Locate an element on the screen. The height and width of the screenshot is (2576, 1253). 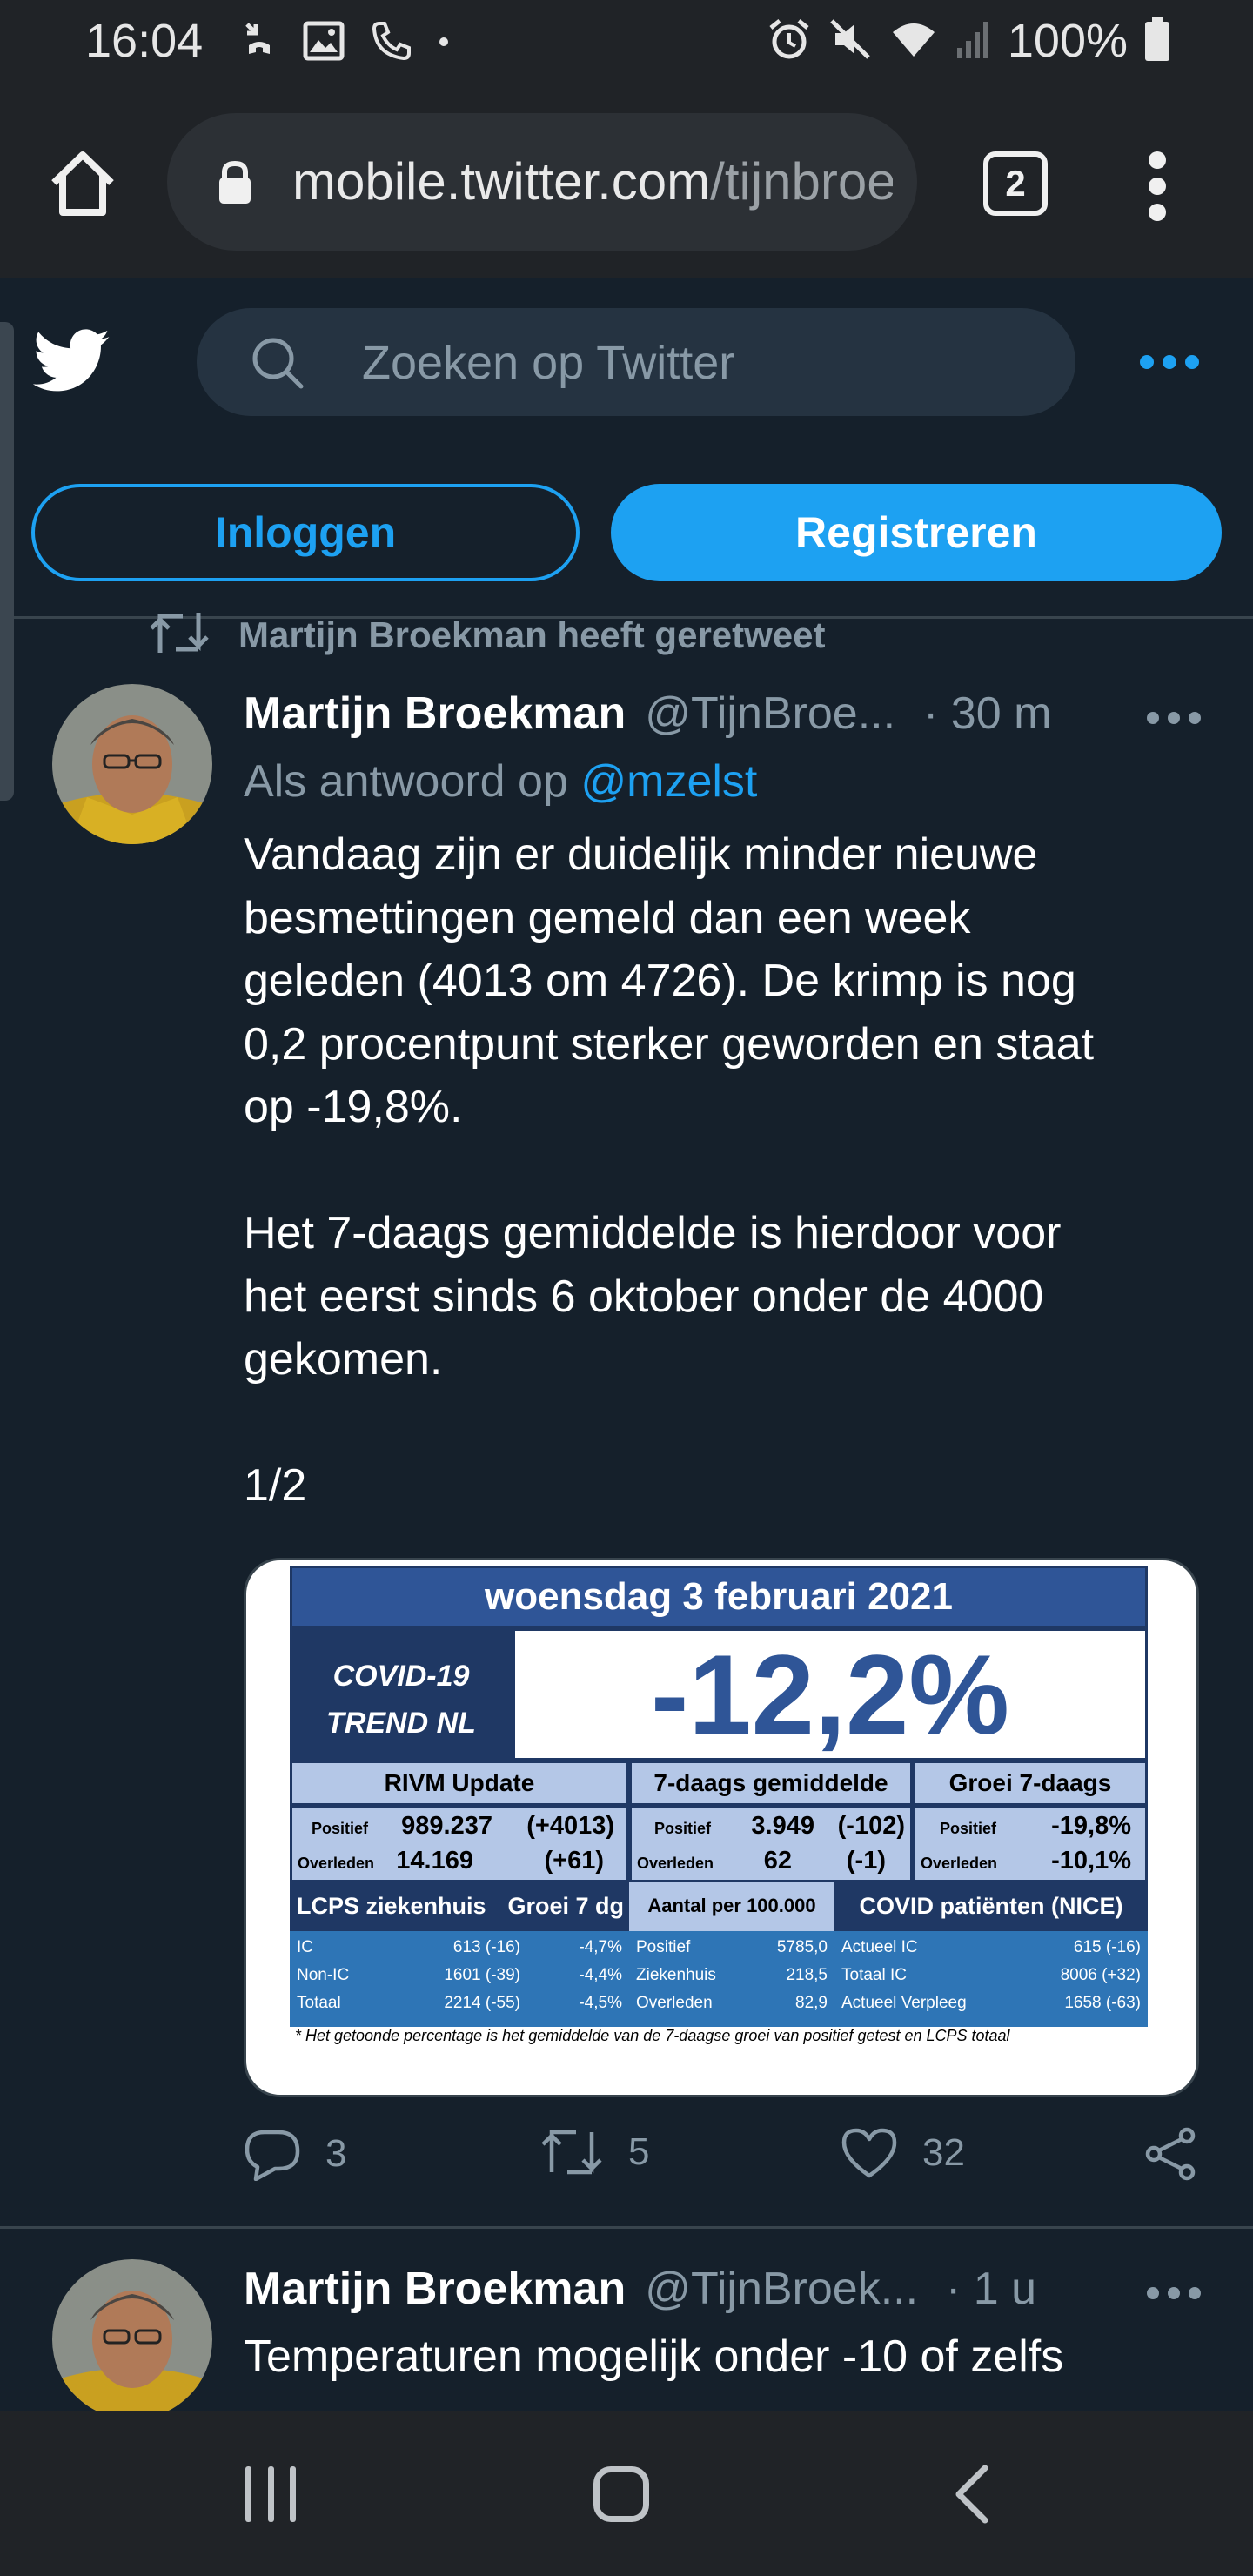
tweet-divider is located at coordinates (626, 2227).